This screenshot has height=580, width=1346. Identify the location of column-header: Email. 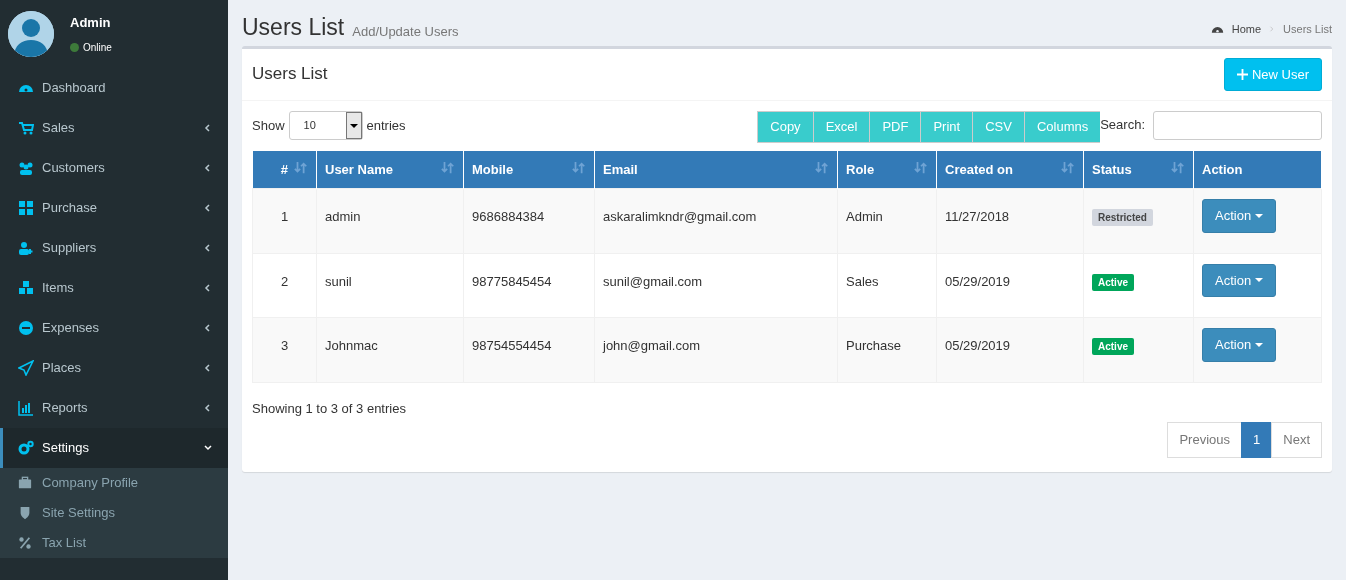
(716, 169).